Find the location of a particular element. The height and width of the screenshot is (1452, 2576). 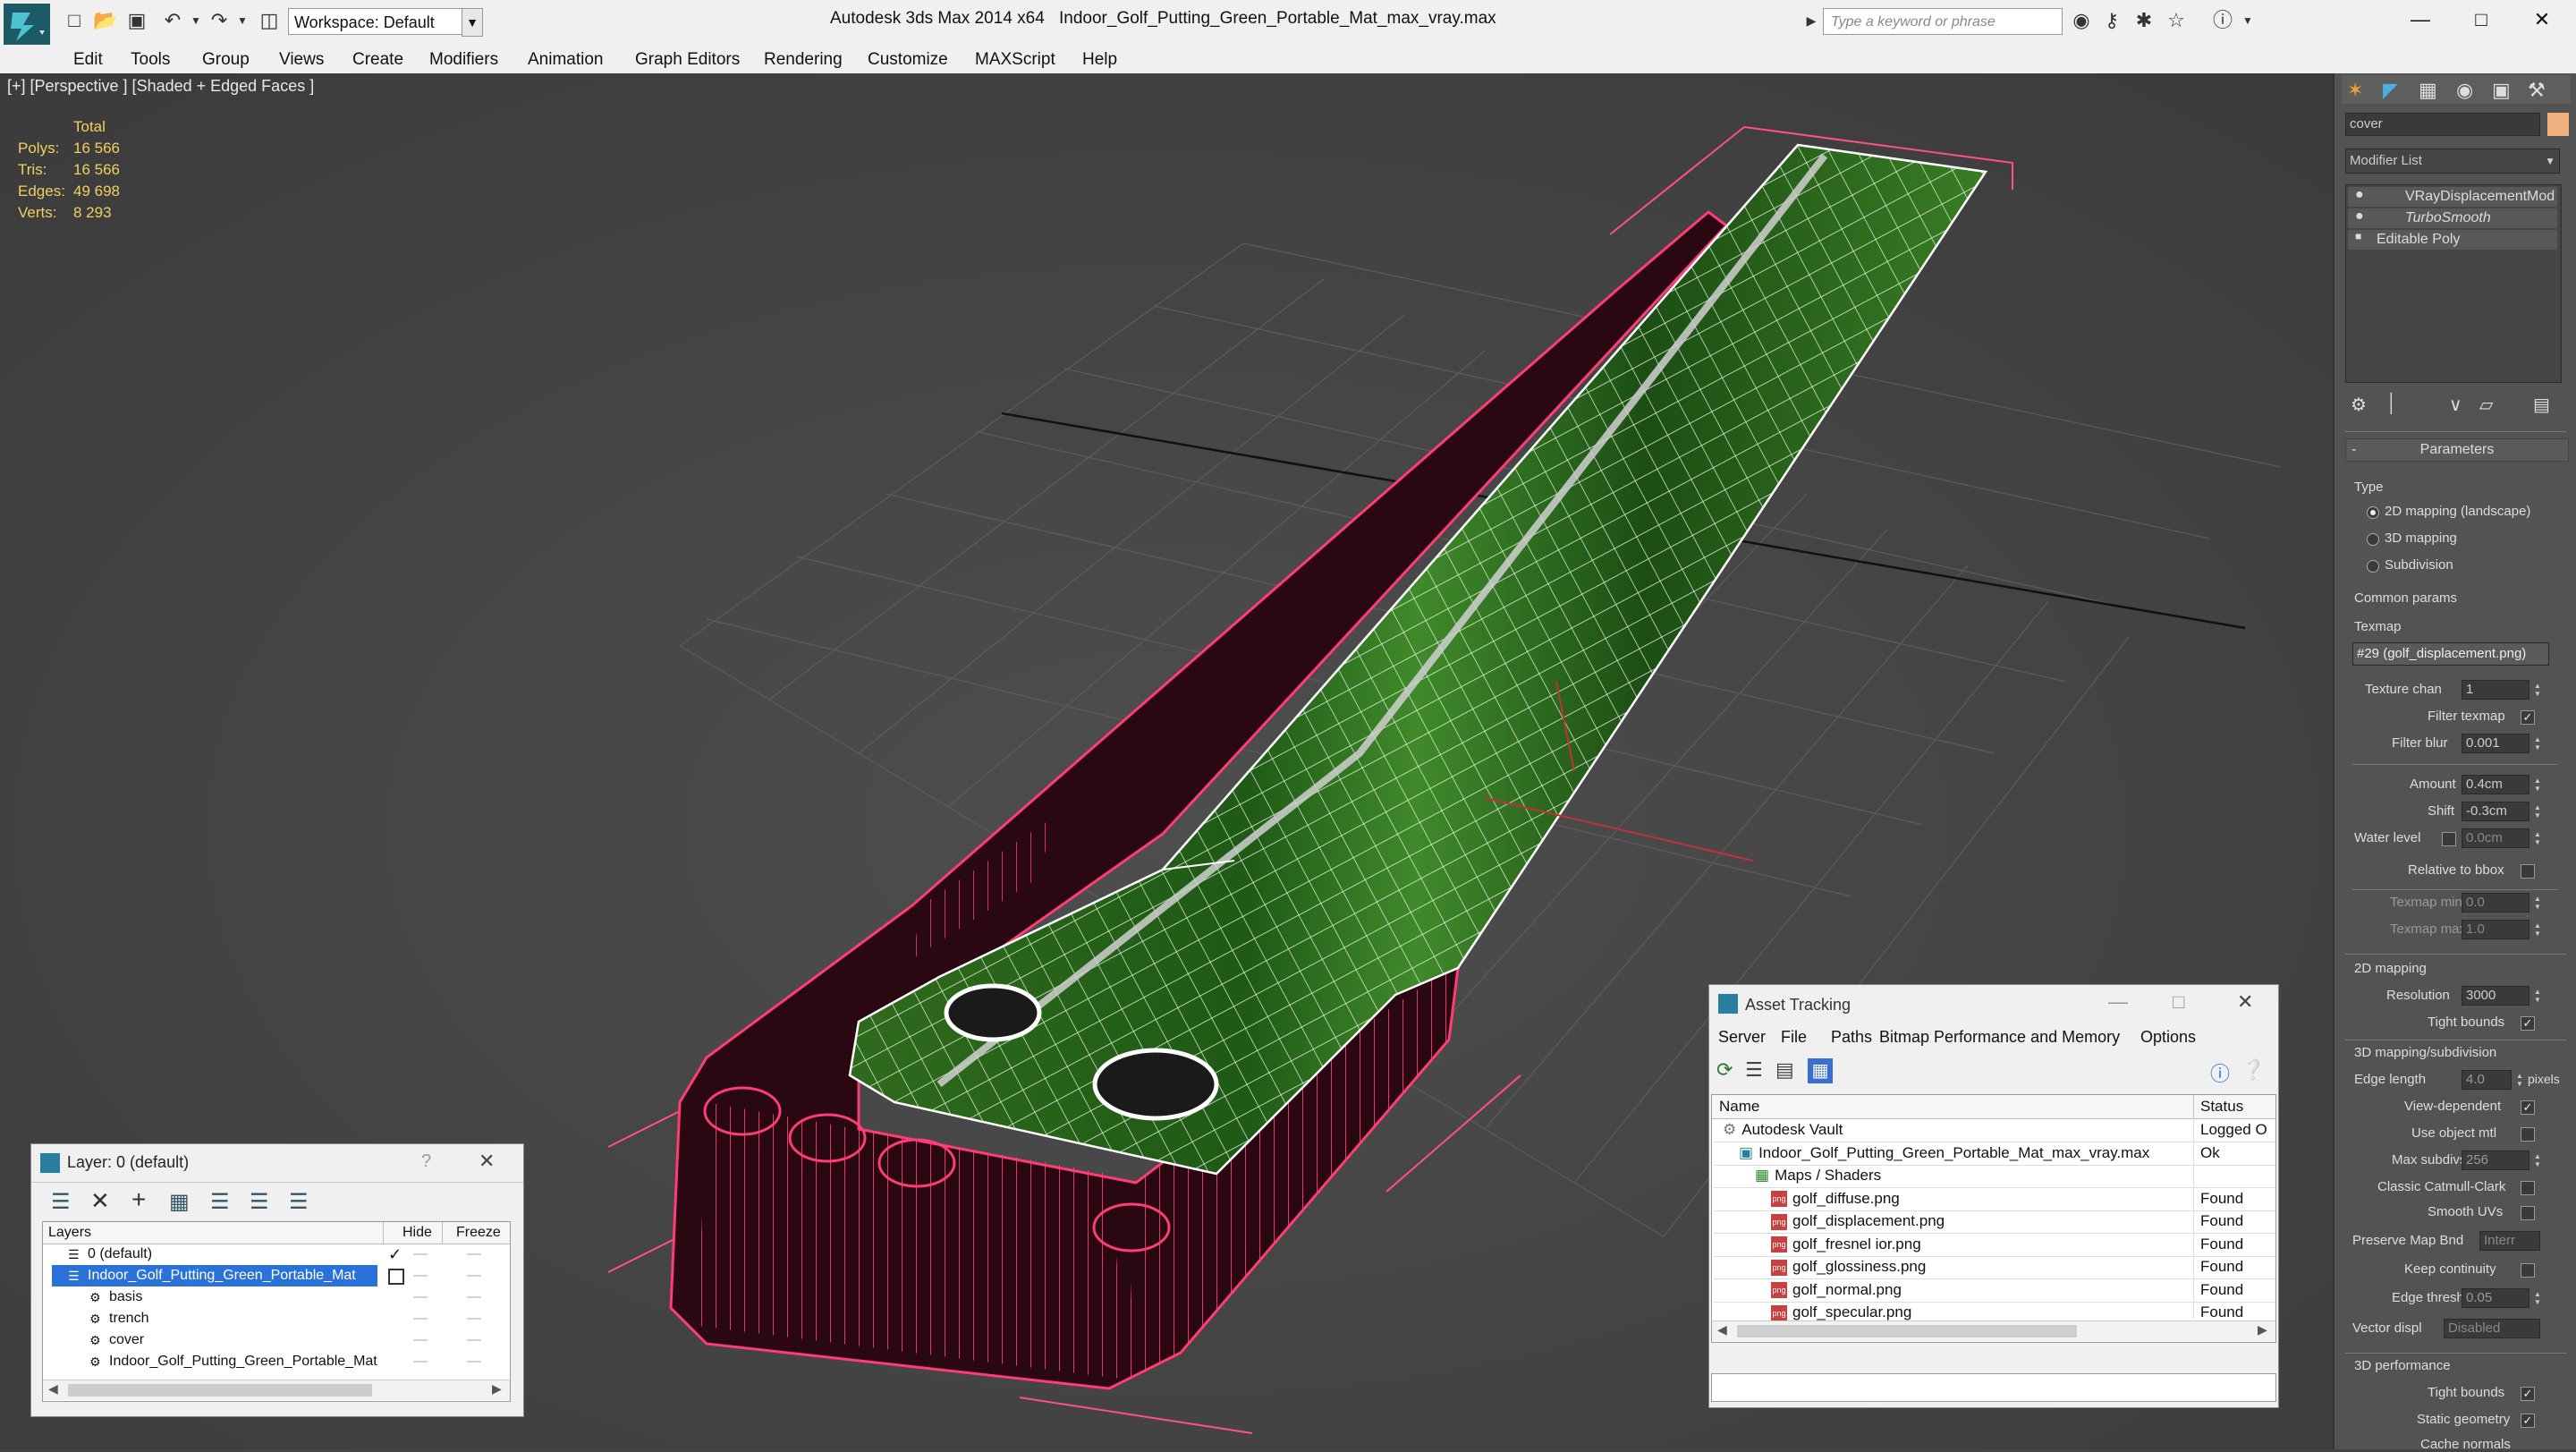

save-icon: ▣ is located at coordinates (136, 20).